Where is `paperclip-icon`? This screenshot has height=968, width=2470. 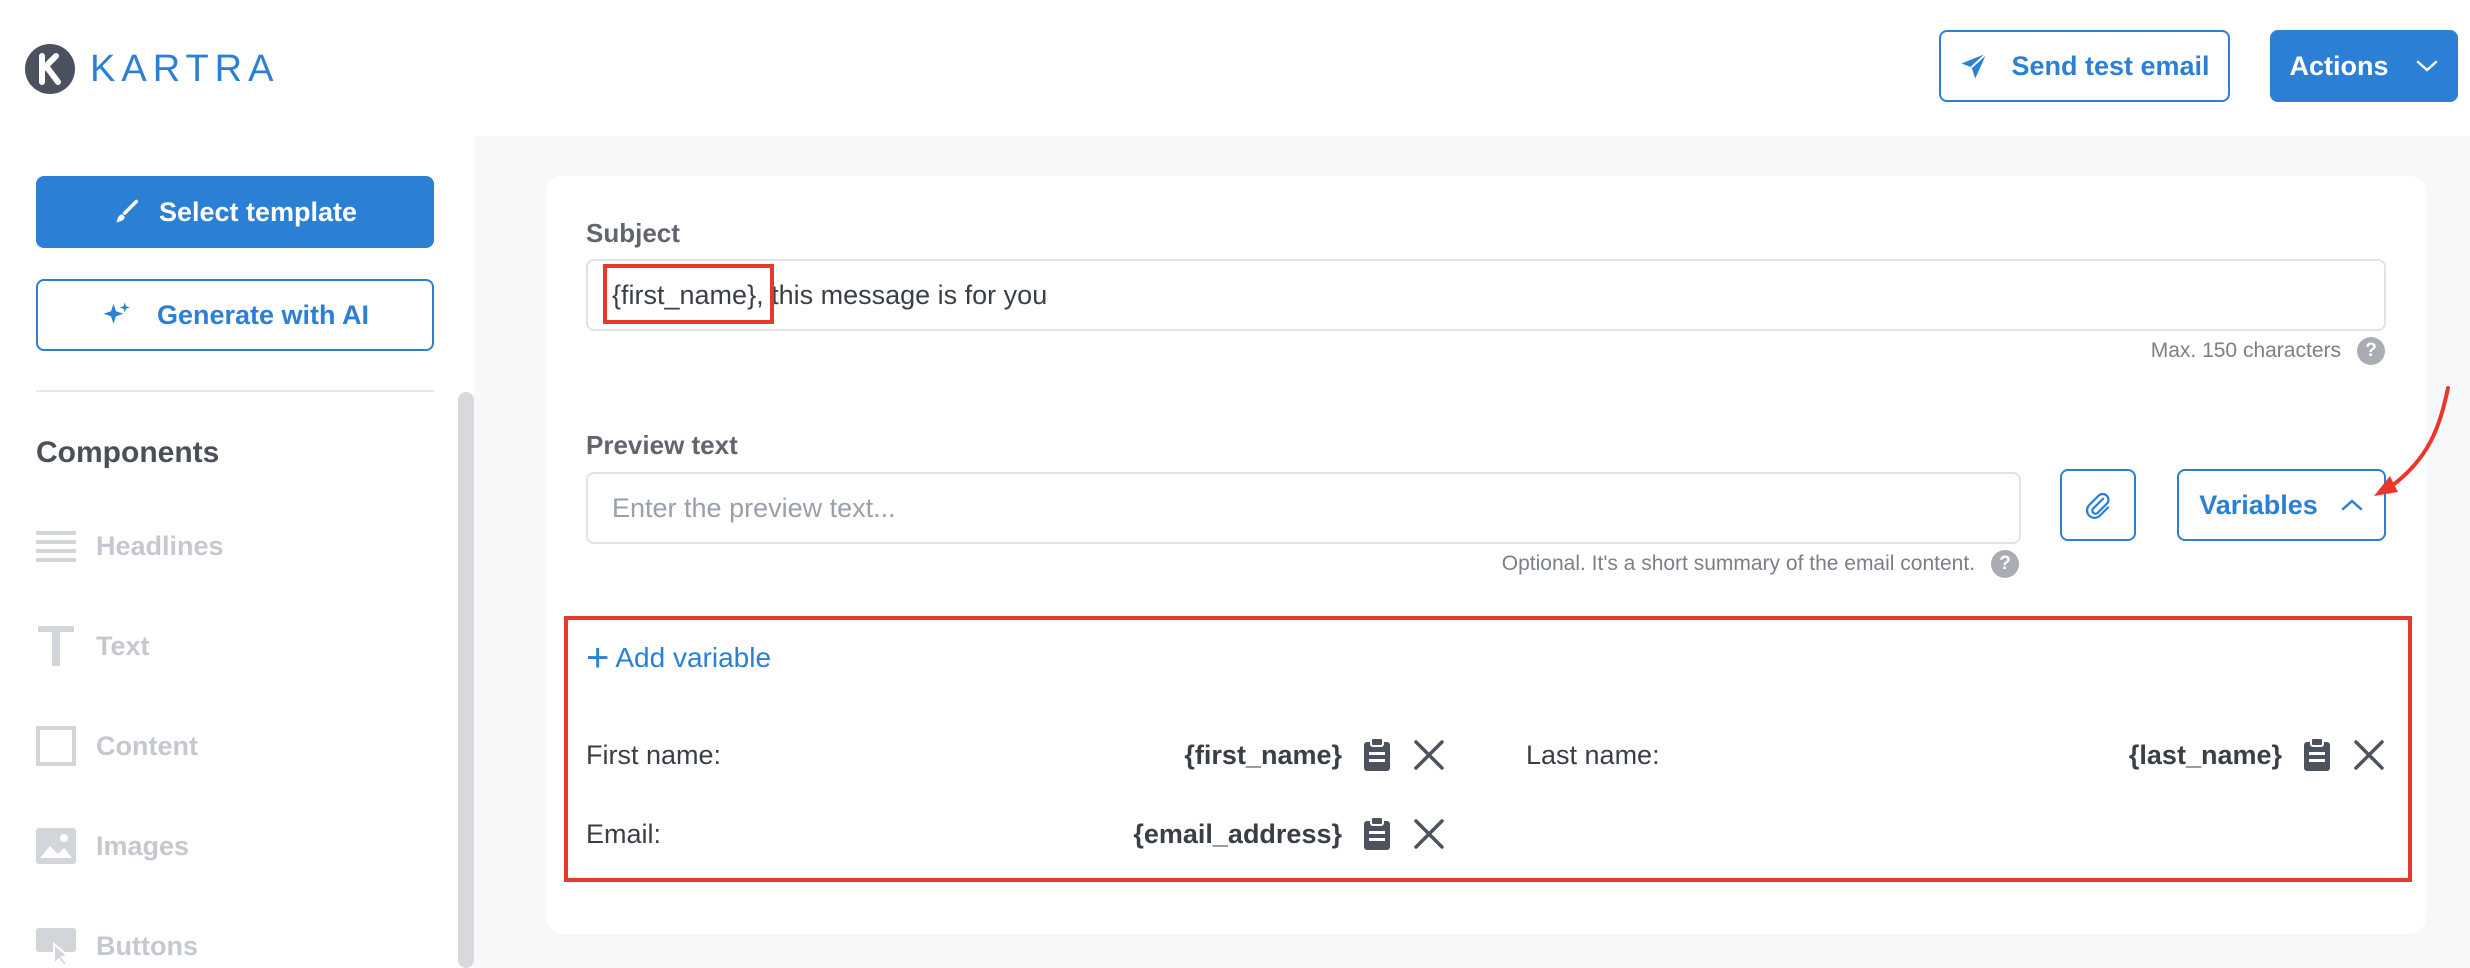 paperclip-icon is located at coordinates (2097, 505).